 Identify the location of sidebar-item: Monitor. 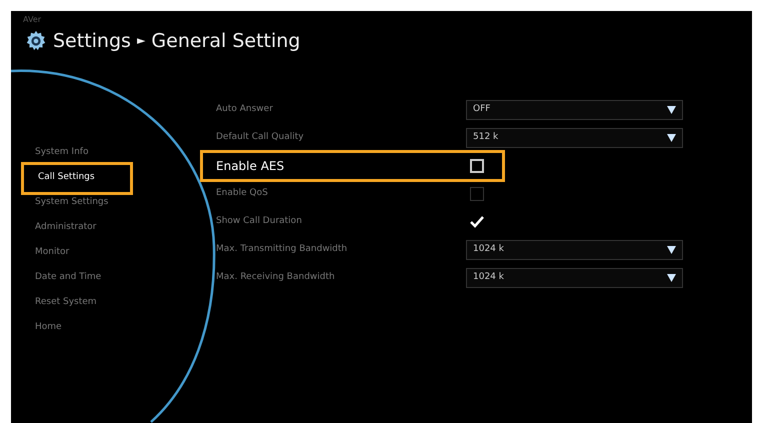
(77, 253).